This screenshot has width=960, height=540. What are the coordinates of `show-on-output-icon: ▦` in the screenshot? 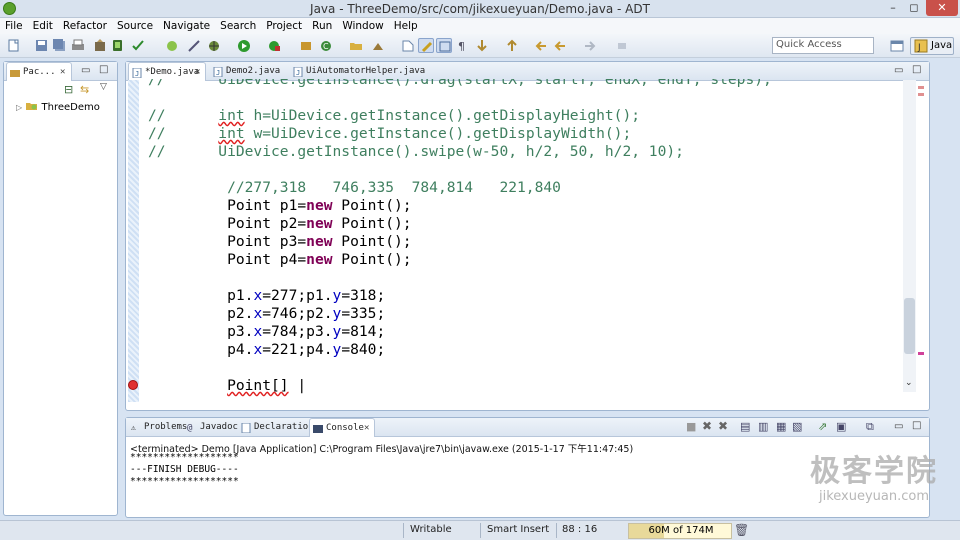 It's located at (781, 426).